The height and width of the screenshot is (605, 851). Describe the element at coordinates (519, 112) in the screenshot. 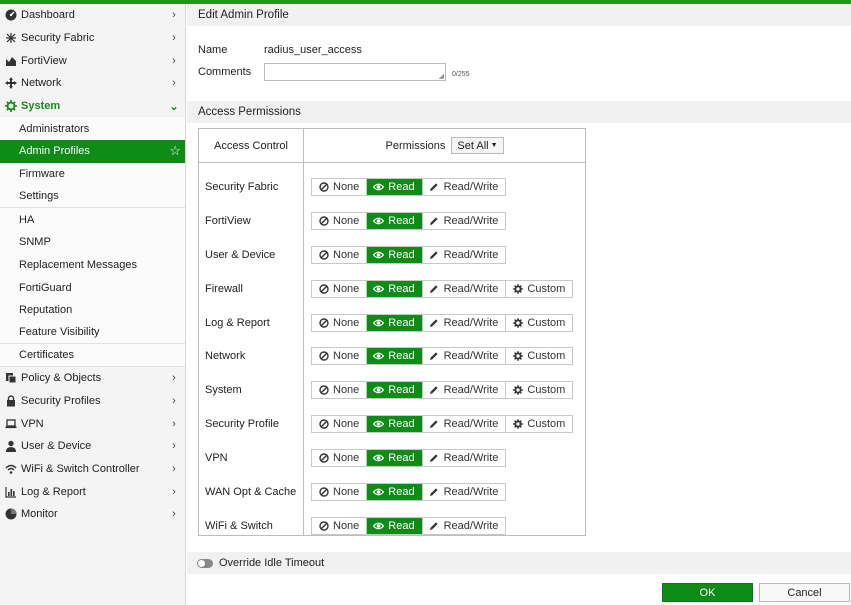

I see `access-permissions-heading: Access Permissions` at that location.